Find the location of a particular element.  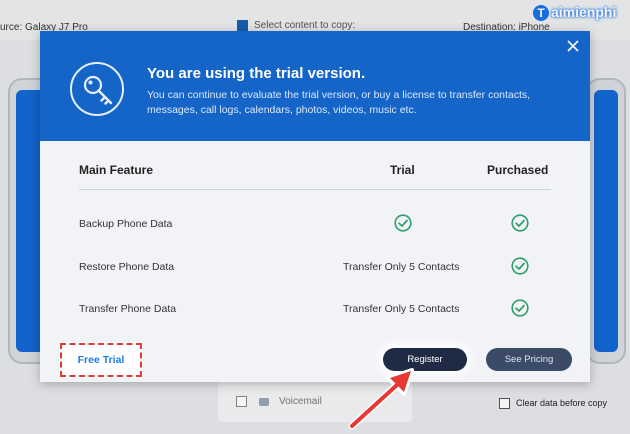

key-icon is located at coordinates (97, 89).